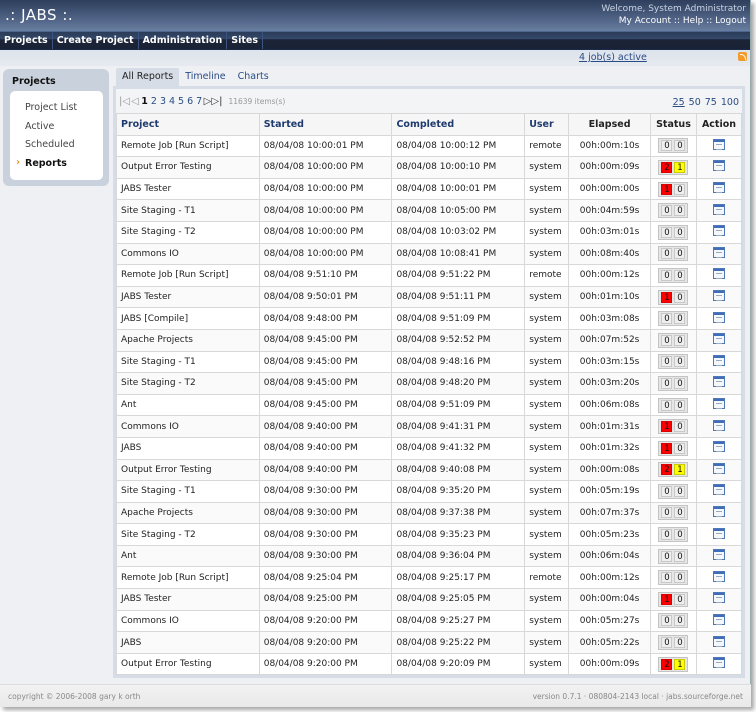 This screenshot has height=712, width=756. What do you see at coordinates (458, 642) in the screenshot?
I see `cell-completed: 08/04/08 9:25:22 PM` at bounding box center [458, 642].